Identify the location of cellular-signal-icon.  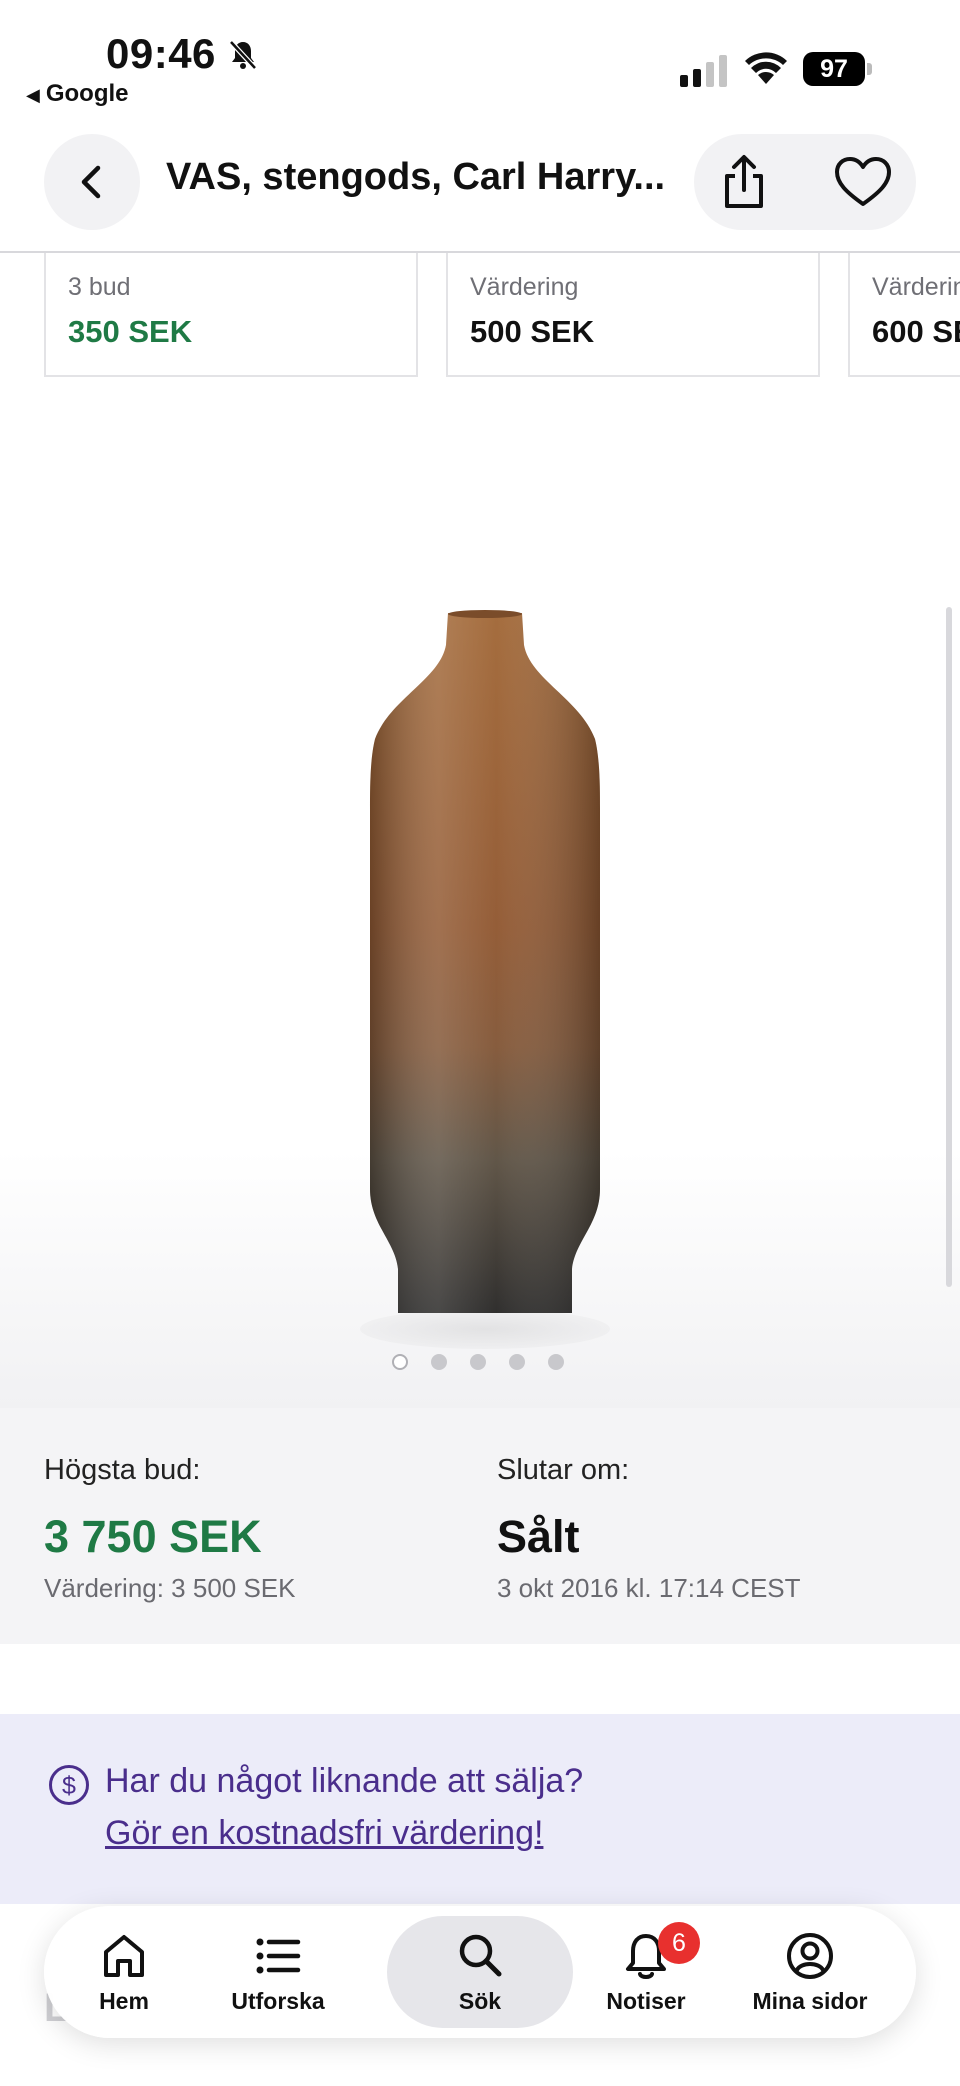
(703, 71).